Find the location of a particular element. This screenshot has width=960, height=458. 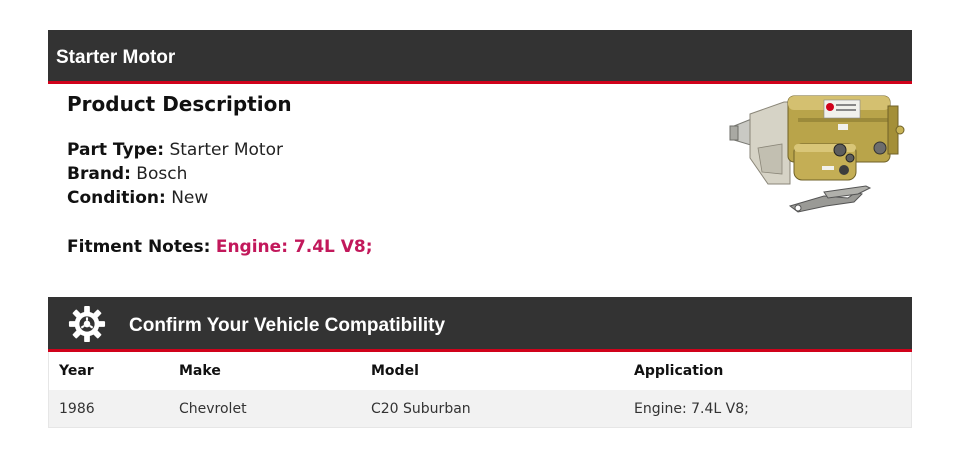

compatibility-bar: Confirm Your Vehicle Compatibility is located at coordinates (480, 324).